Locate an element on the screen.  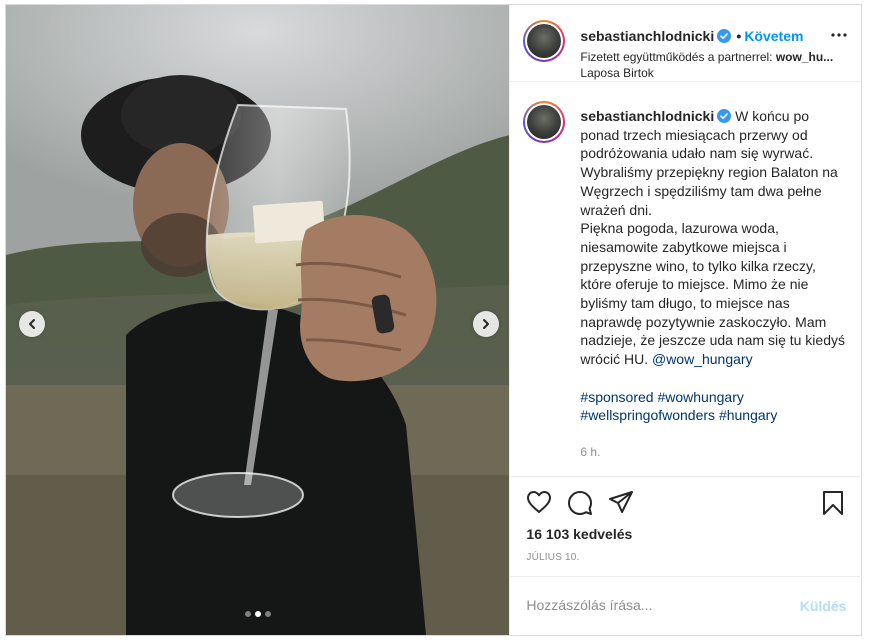
heart-icon is located at coordinates (539, 502).